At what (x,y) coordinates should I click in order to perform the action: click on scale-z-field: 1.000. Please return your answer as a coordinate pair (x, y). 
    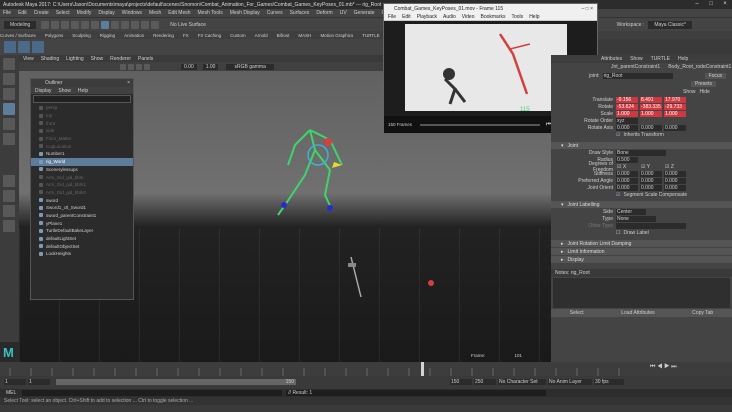
    Looking at the image, I should click on (675, 113).